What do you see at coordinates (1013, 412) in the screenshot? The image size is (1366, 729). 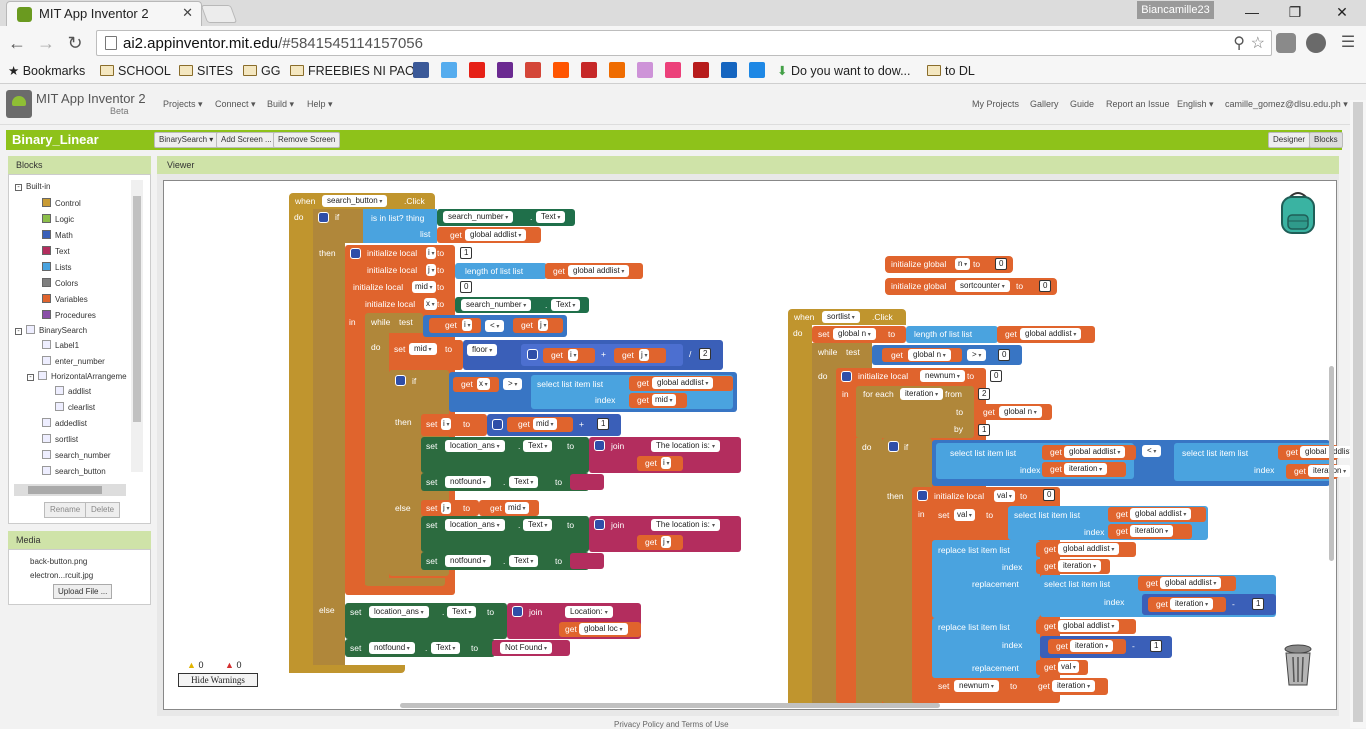 I see `get-global-n: get global n` at bounding box center [1013, 412].